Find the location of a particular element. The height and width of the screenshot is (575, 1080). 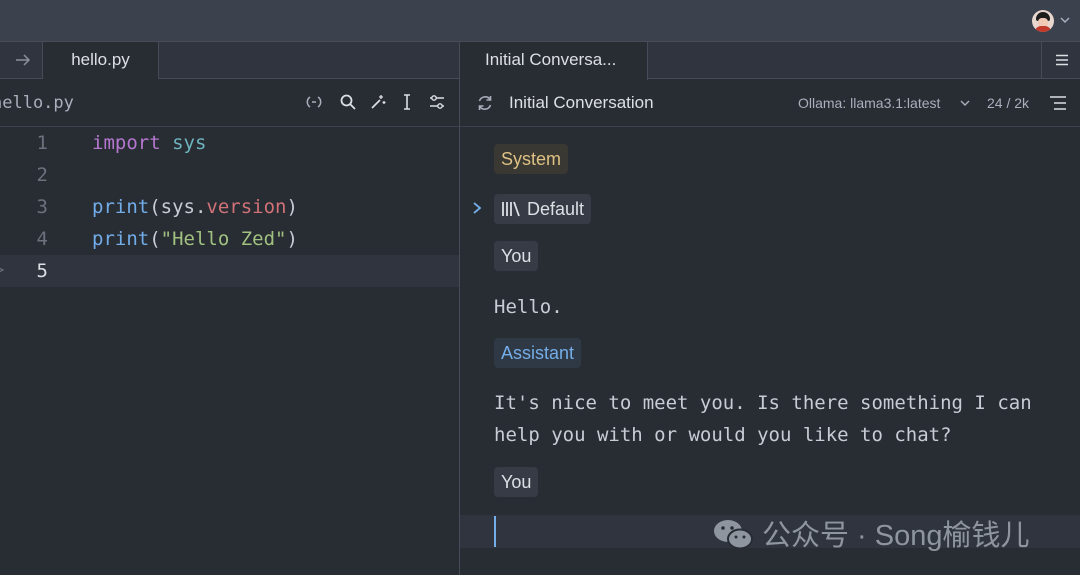

watermark: 公众号 · Song榆钱儿 is located at coordinates (871, 532).